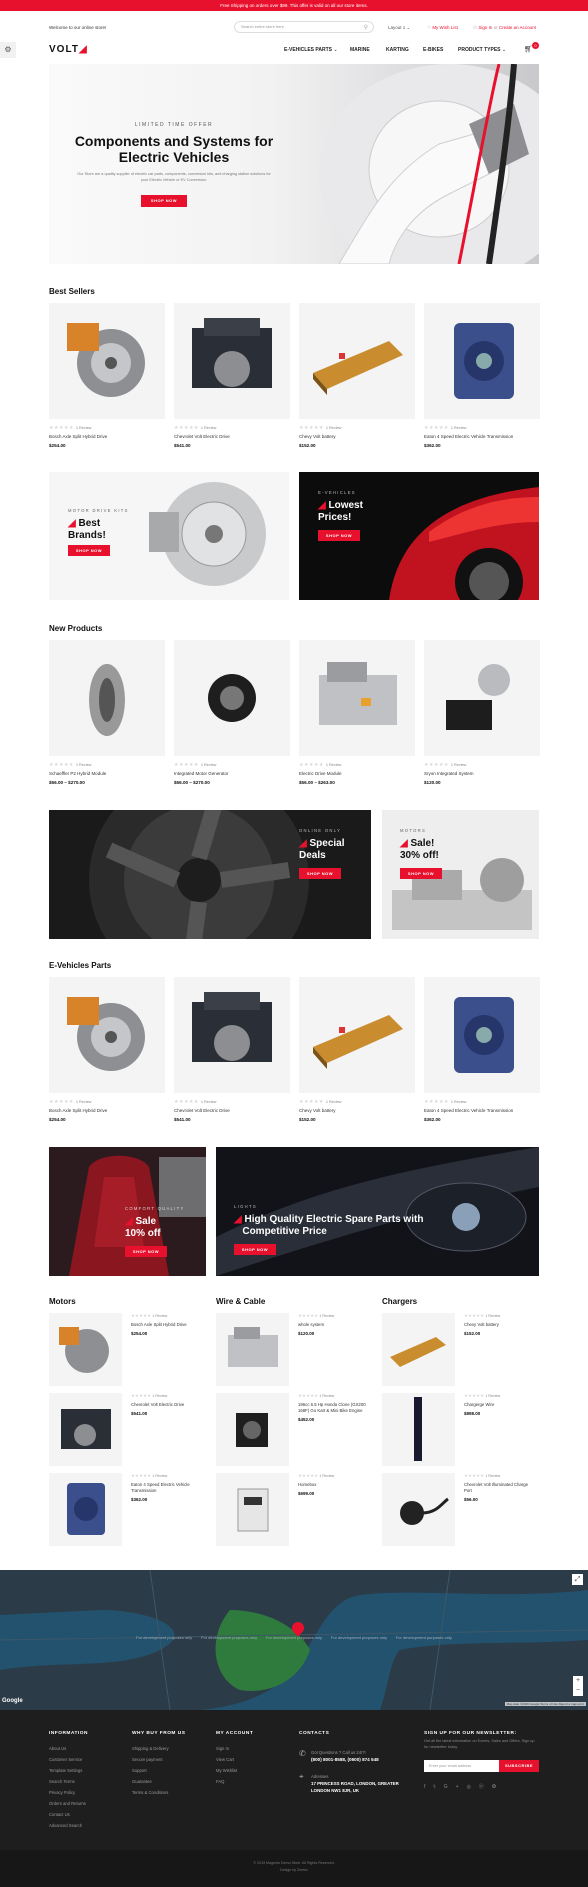 This screenshot has height=1887, width=588. What do you see at coordinates (438, 1787) in the screenshot?
I see `twitter-icon: 𝕥` at bounding box center [438, 1787].